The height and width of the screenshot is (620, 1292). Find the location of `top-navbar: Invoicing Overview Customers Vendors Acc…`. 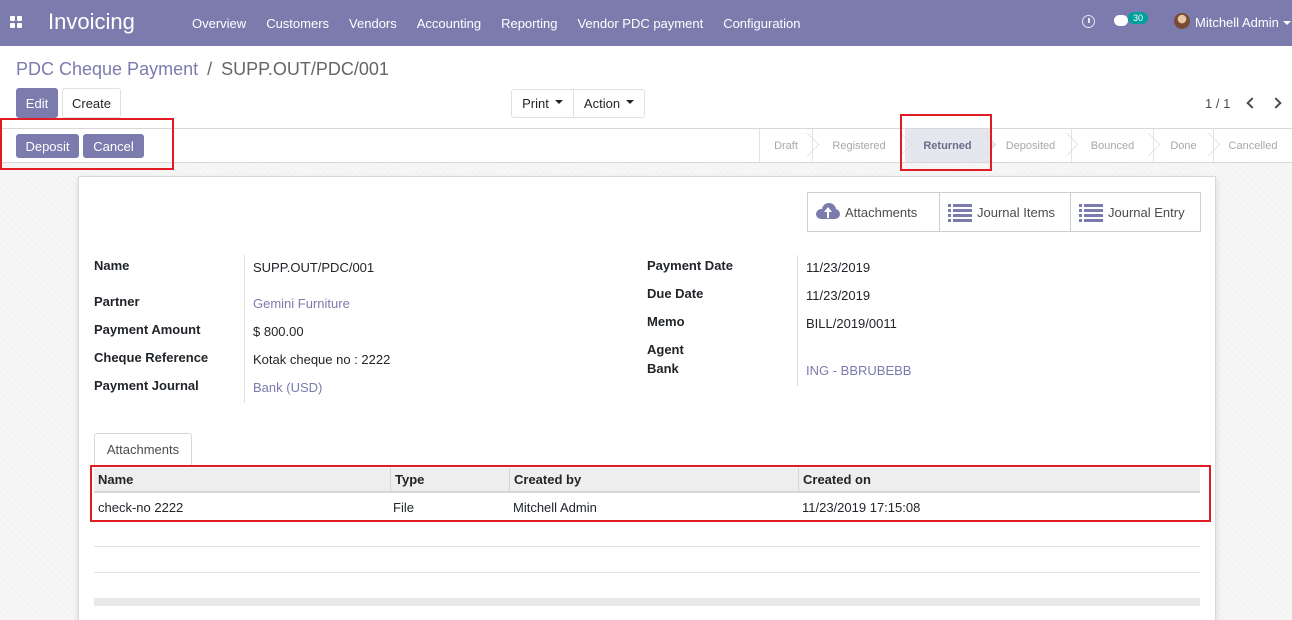

top-navbar: Invoicing Overview Customers Vendors Acc… is located at coordinates (646, 23).